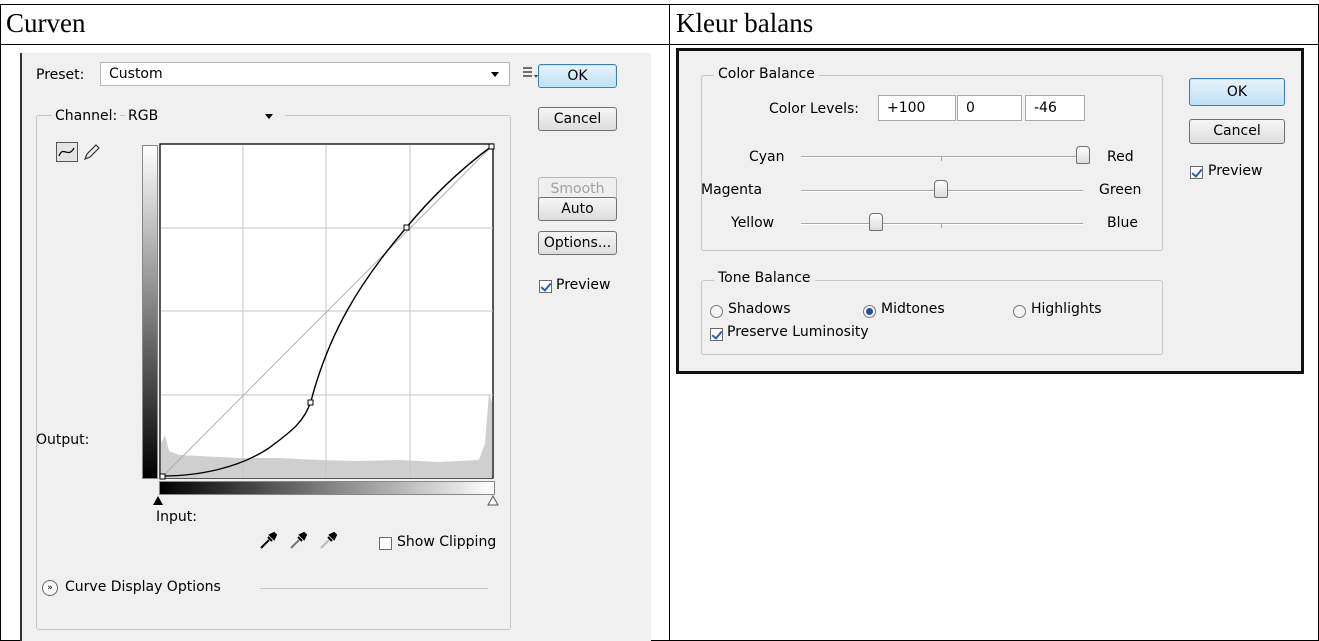  What do you see at coordinates (767, 157) in the screenshot?
I see `slider-cyan-label: Cyan` at bounding box center [767, 157].